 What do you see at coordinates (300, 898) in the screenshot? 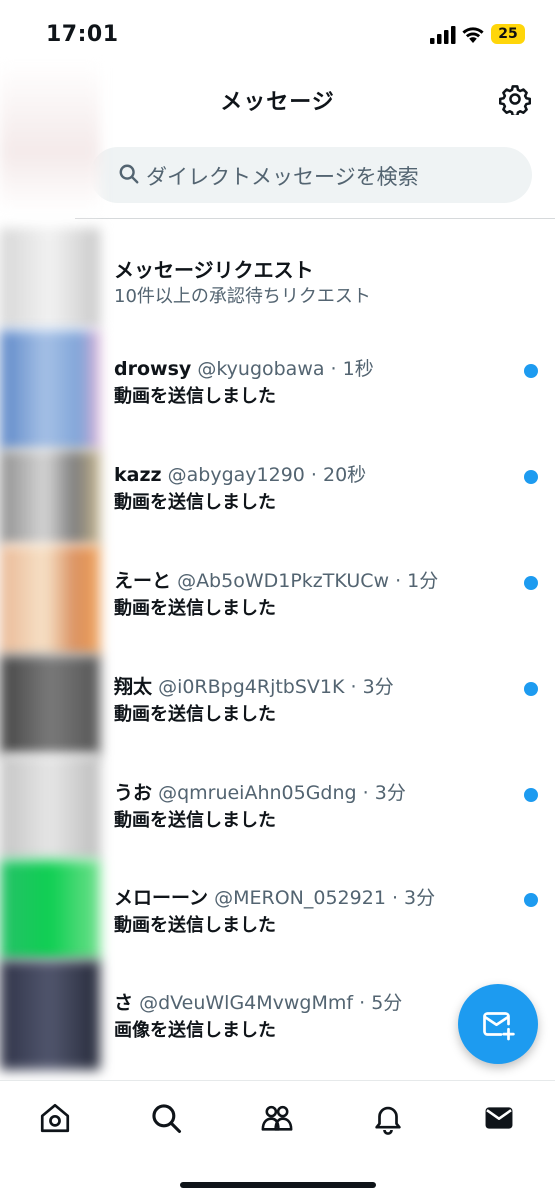
I see `user-handle: @MERON_052921` at bounding box center [300, 898].